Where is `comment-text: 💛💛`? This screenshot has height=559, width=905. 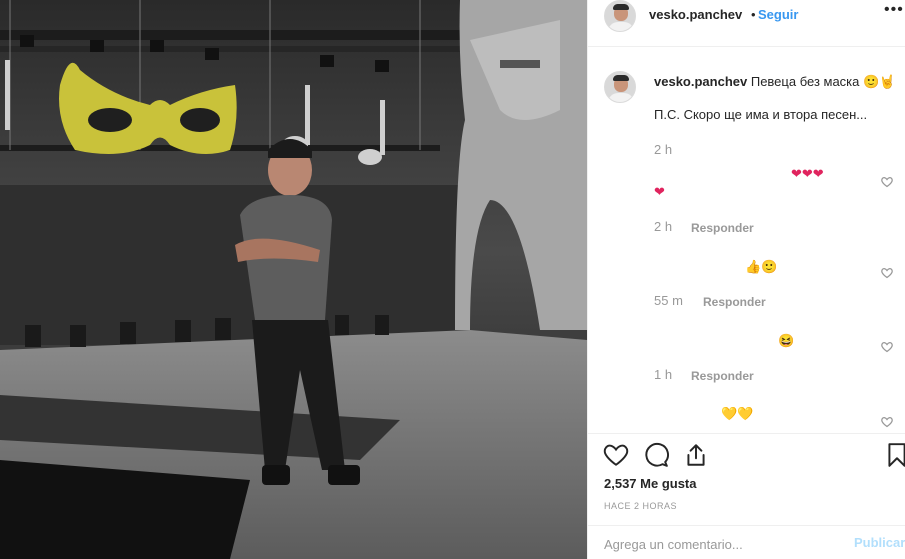
comment-text: 💛💛 is located at coordinates (737, 413).